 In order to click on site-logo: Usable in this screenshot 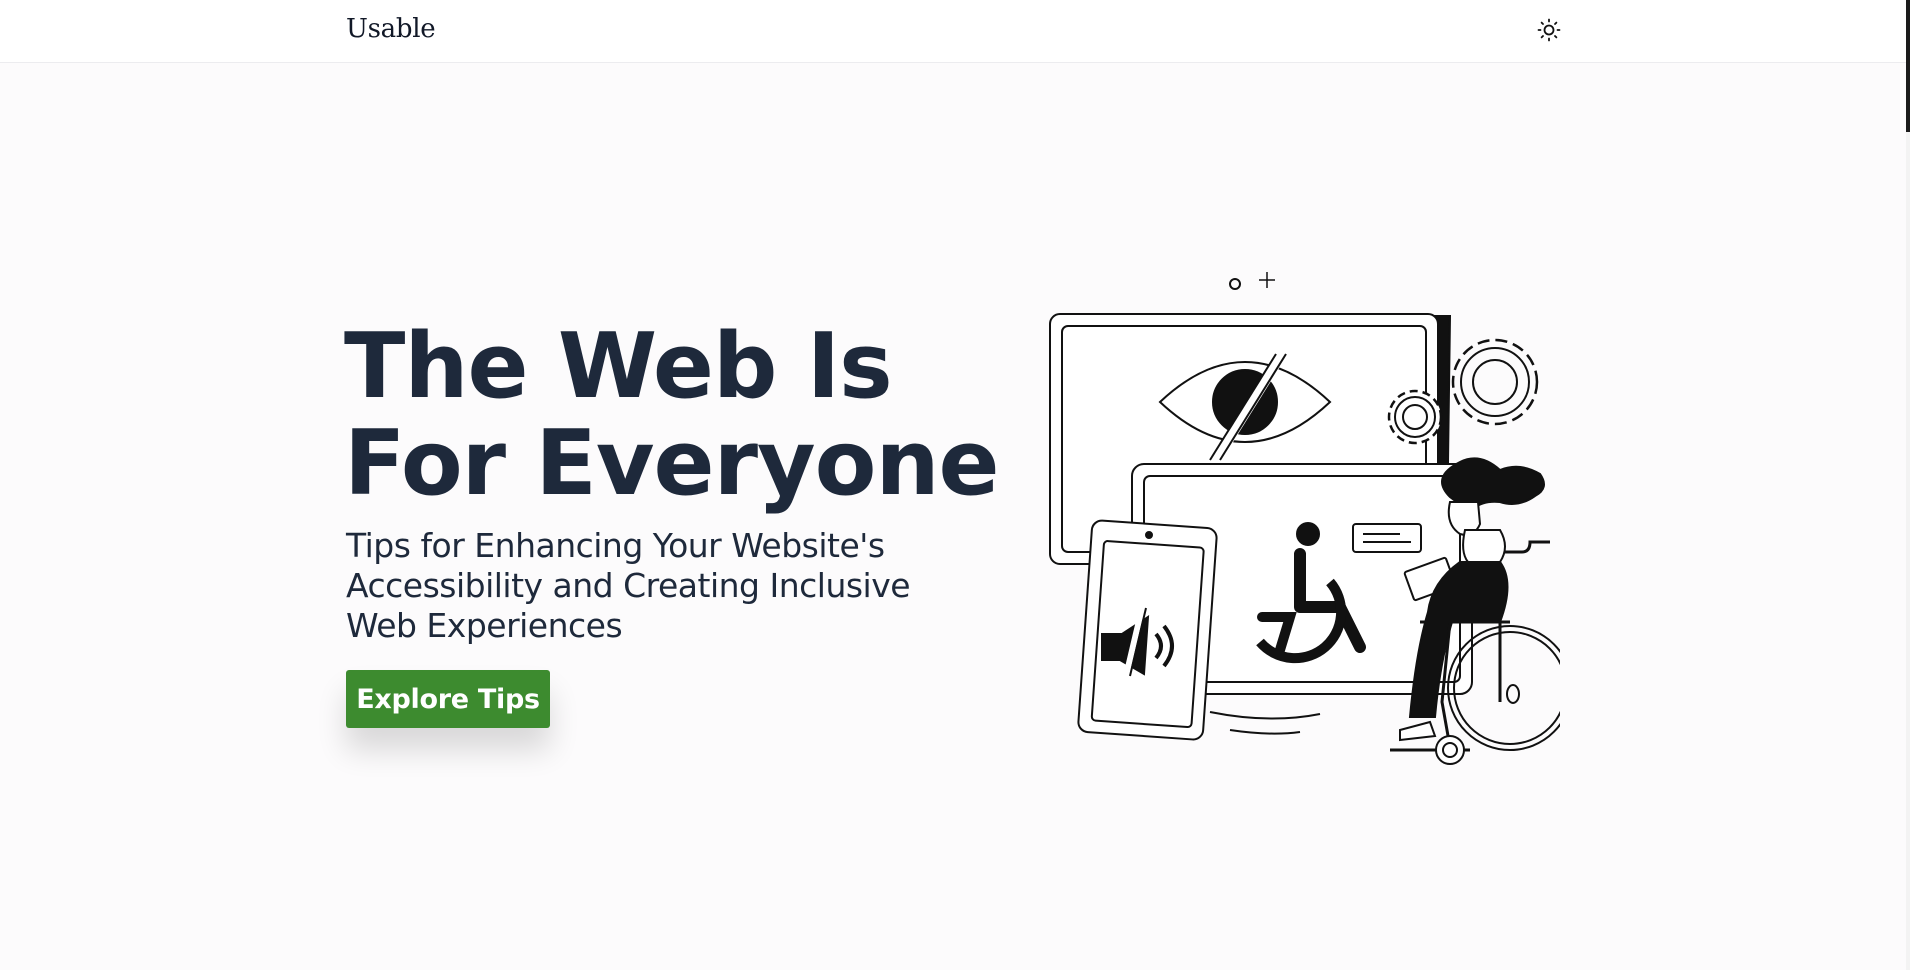, I will do `click(391, 29)`.